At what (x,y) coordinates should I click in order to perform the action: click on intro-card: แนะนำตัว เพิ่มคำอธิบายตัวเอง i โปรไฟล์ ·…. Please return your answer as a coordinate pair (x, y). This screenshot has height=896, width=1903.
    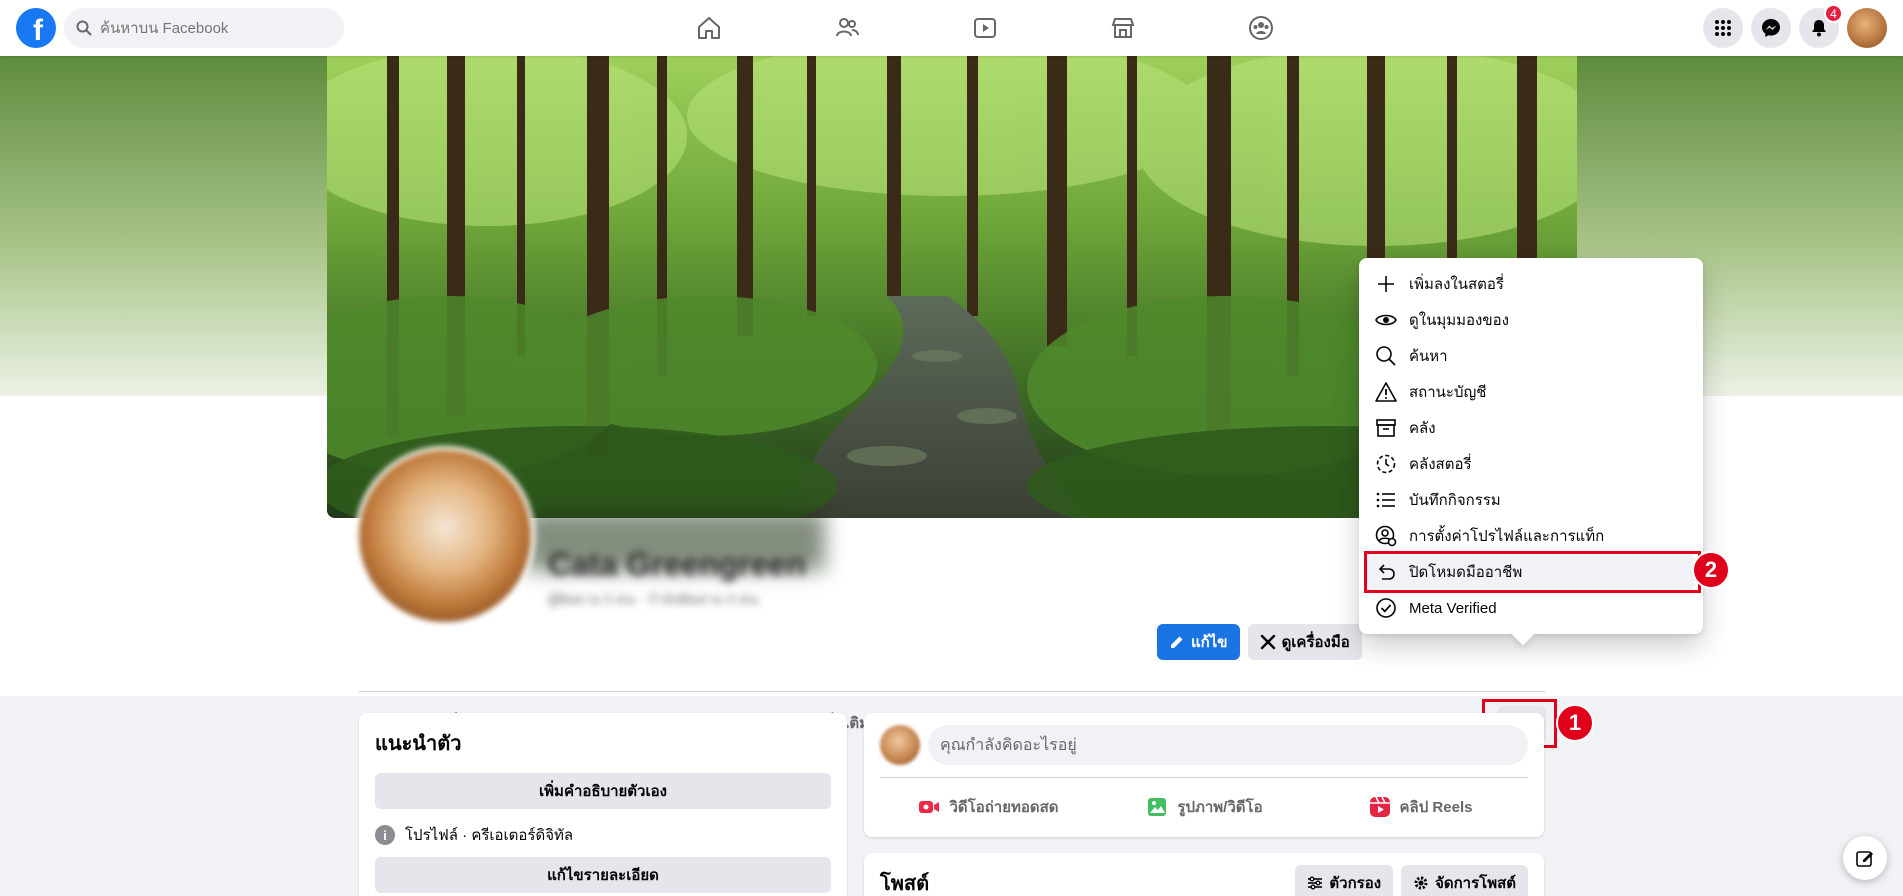
    Looking at the image, I should click on (603, 804).